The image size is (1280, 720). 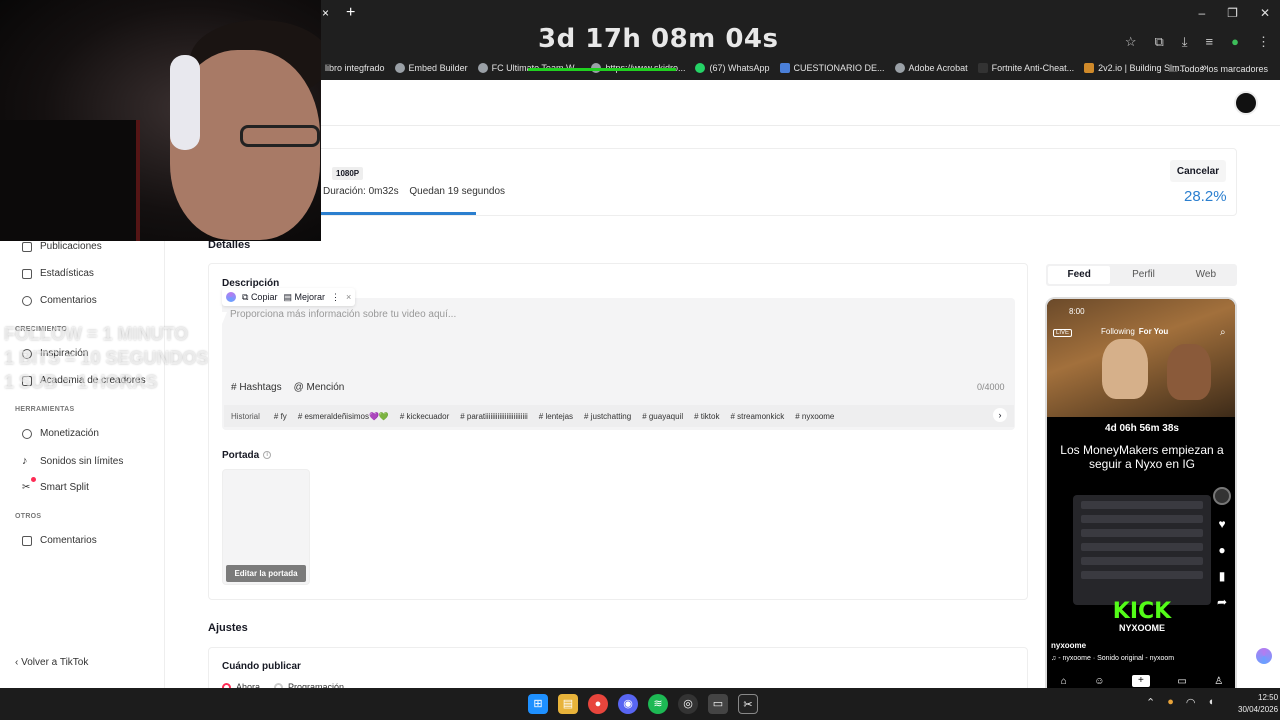 What do you see at coordinates (304, 297) in the screenshot?
I see `improve-button: ▤ Mejorar` at bounding box center [304, 297].